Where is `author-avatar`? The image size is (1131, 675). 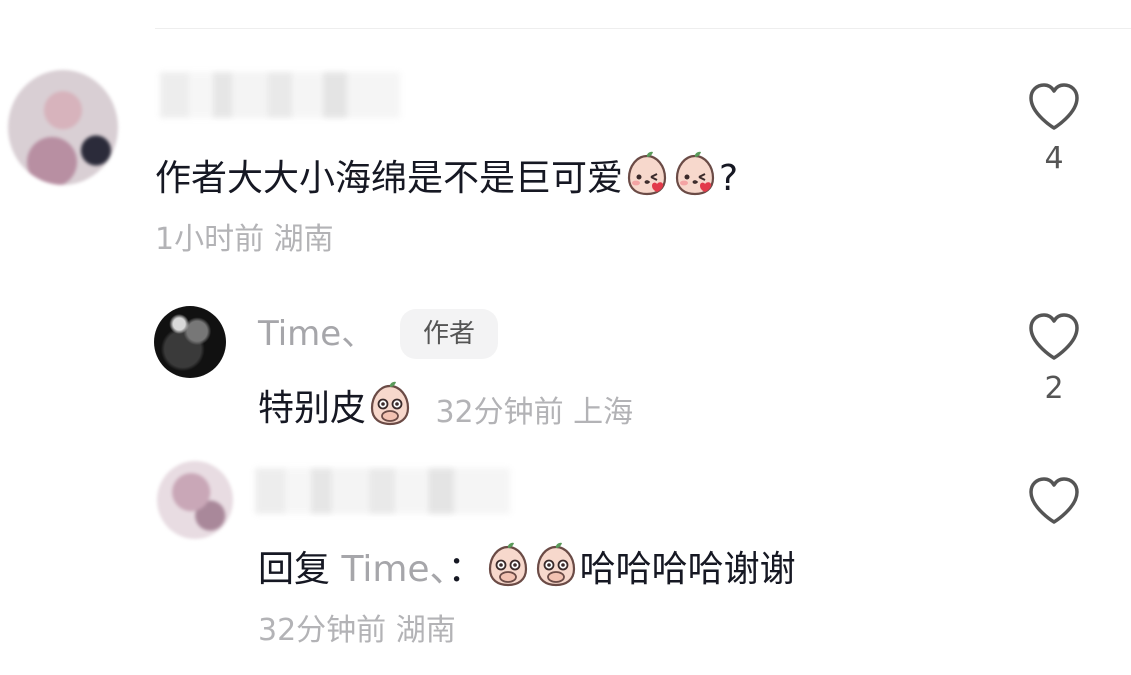
author-avatar is located at coordinates (190, 342).